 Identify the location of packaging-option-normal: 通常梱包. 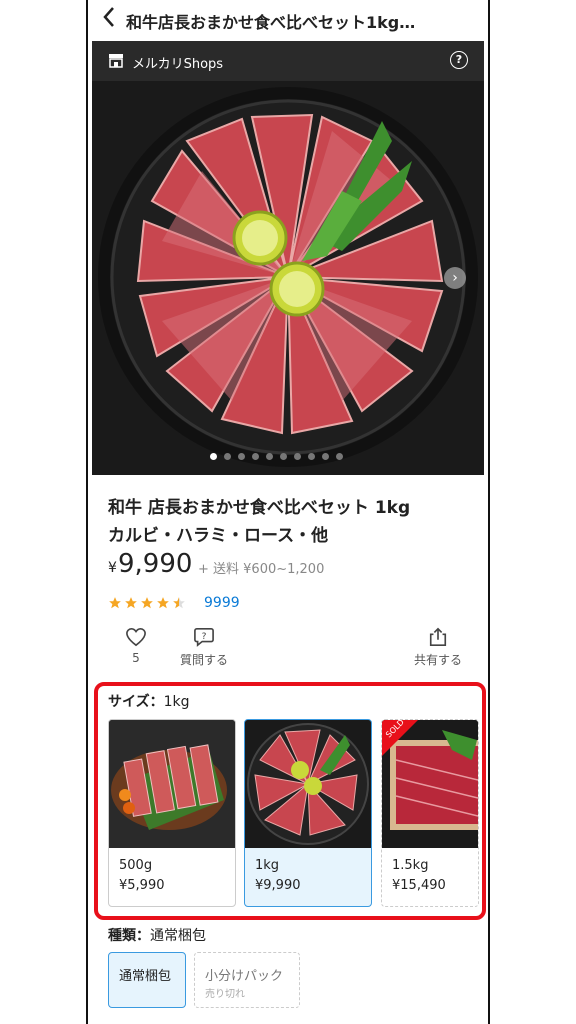
(147, 980).